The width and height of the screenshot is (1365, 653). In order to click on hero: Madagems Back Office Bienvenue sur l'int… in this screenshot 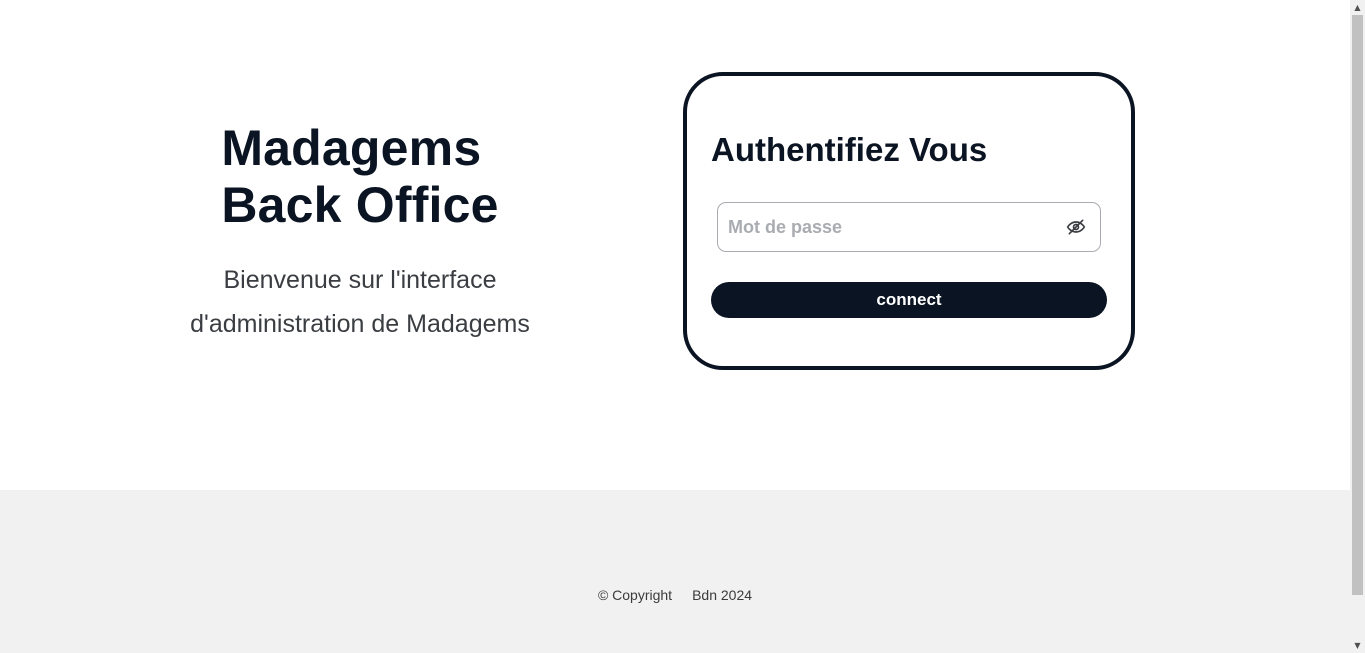, I will do `click(360, 233)`.